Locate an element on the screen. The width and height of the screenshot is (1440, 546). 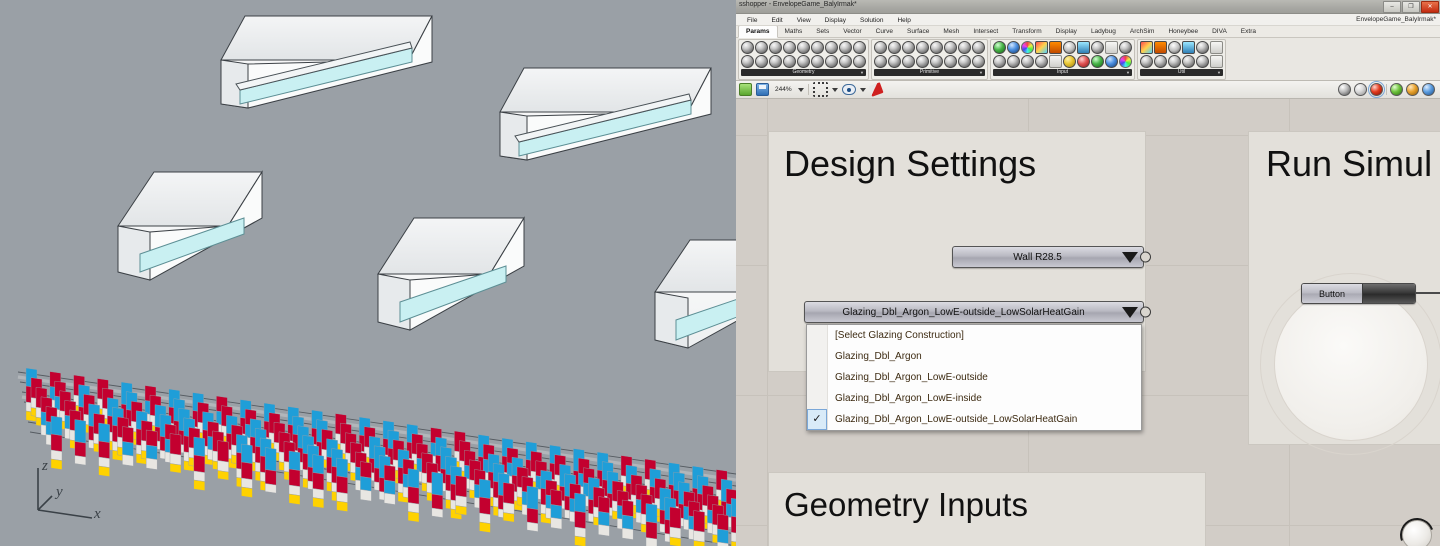
menu-item-file: File is located at coordinates (752, 19).